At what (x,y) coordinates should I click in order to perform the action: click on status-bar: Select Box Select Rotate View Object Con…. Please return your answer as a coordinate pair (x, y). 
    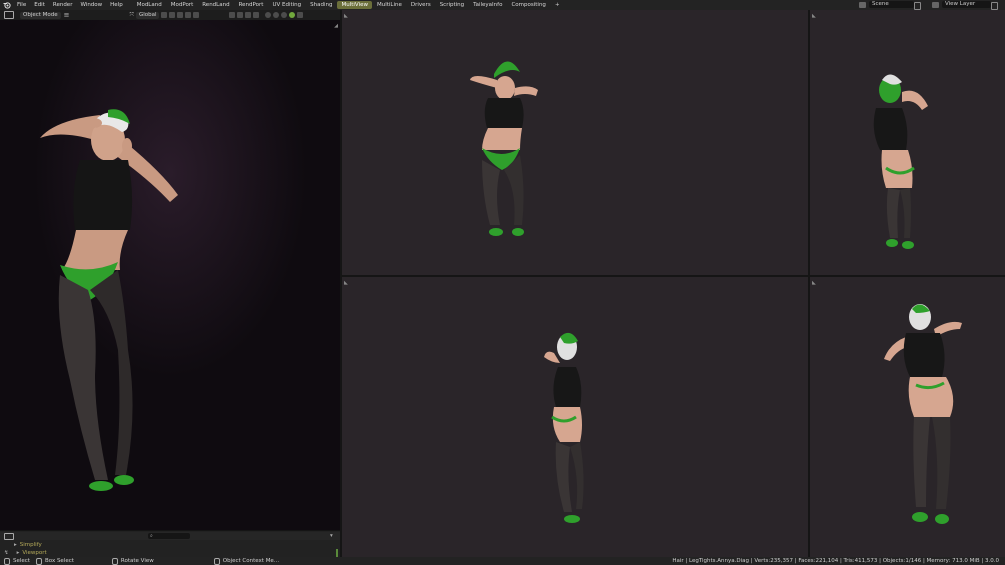
    Looking at the image, I should click on (502, 561).